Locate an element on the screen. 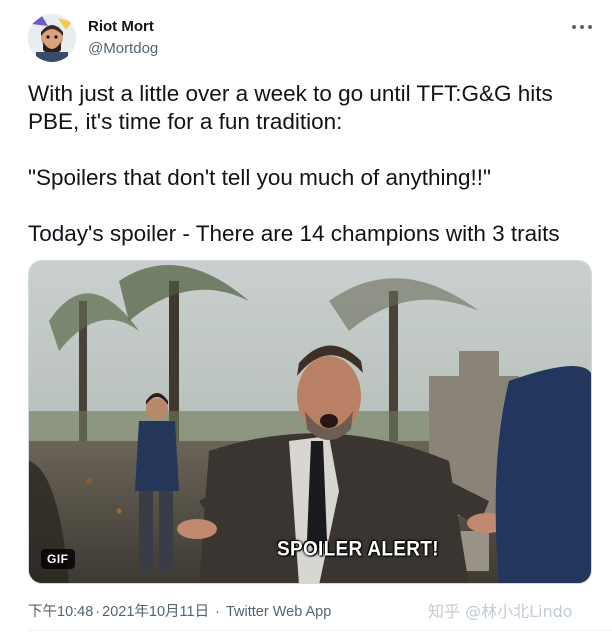  divider is located at coordinates (320, 630).